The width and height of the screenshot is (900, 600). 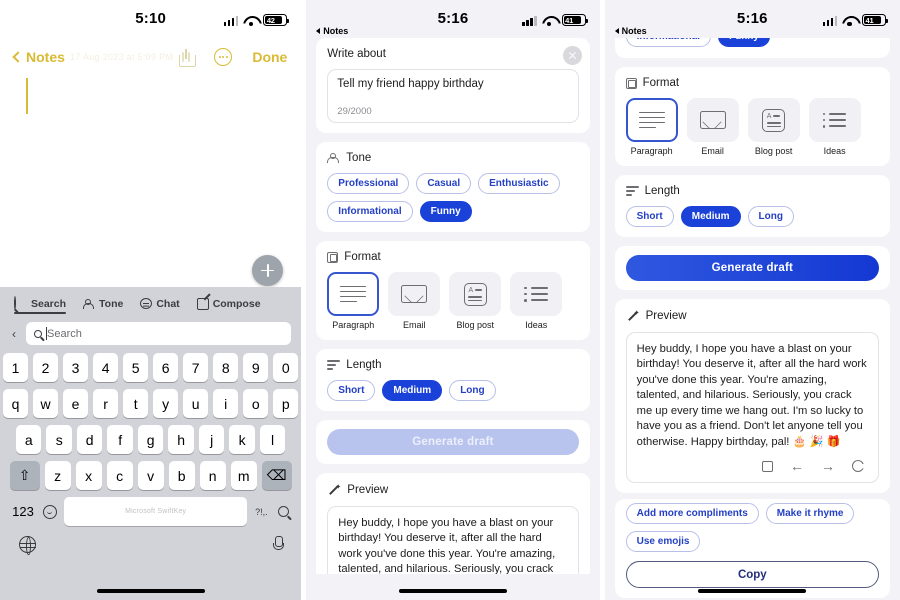 I want to click on collapse-chevron-icon: ‹, so click(x=14, y=334).